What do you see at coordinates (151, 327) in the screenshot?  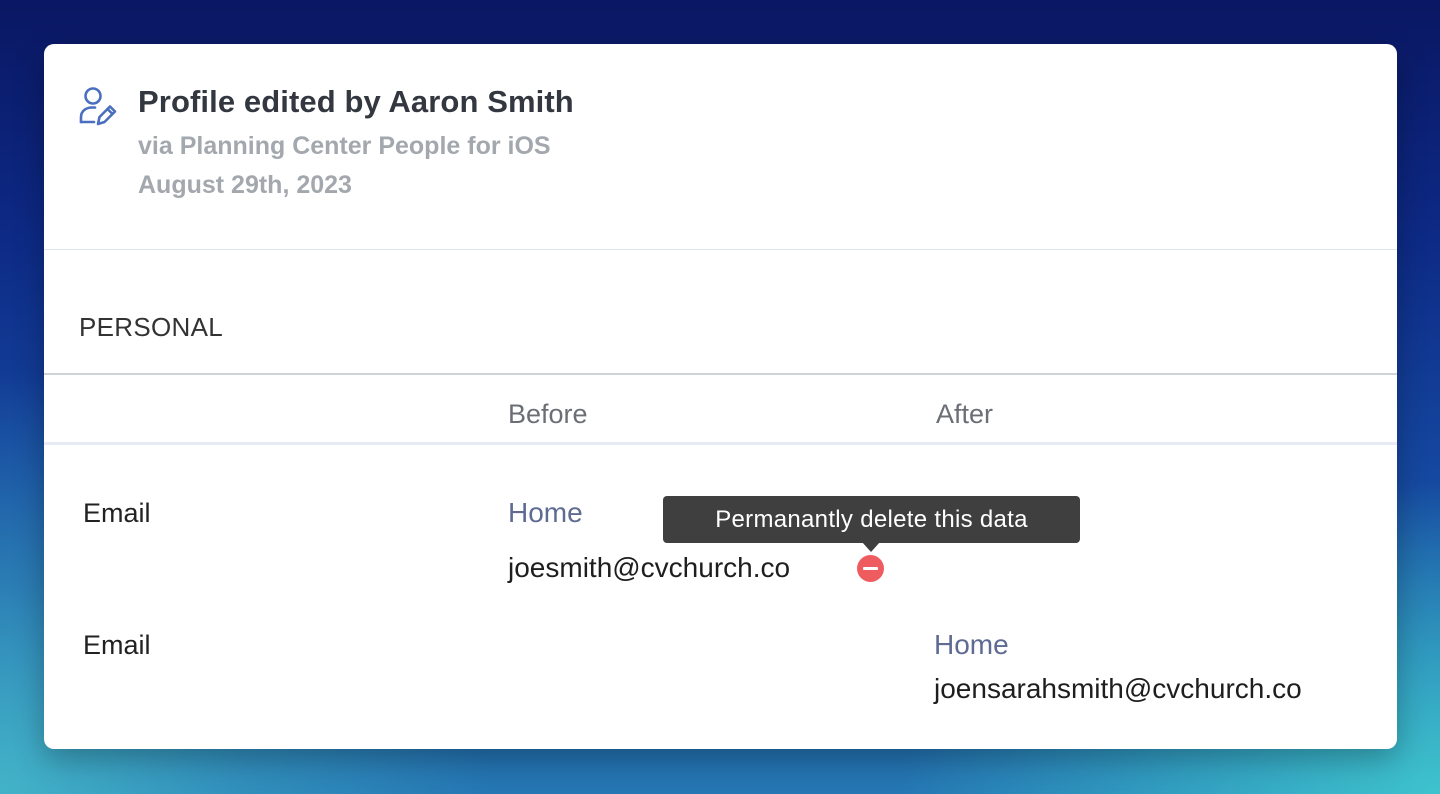 I see `section-heading-personal: PERSONAL` at bounding box center [151, 327].